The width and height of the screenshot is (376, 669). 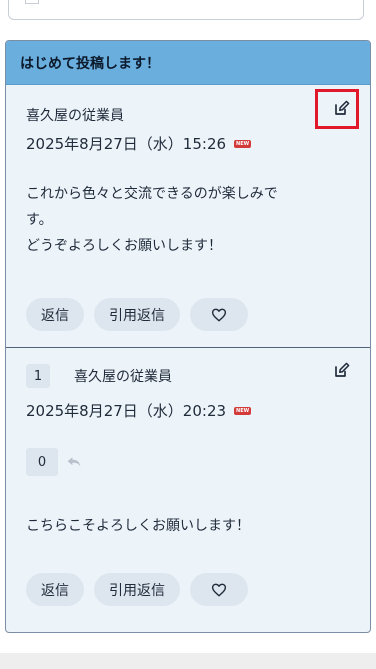 What do you see at coordinates (152, 220) in the screenshot?
I see `post-body: これから色々と交流できるのが楽しみで す。 どうぞよろしくお願いします！` at bounding box center [152, 220].